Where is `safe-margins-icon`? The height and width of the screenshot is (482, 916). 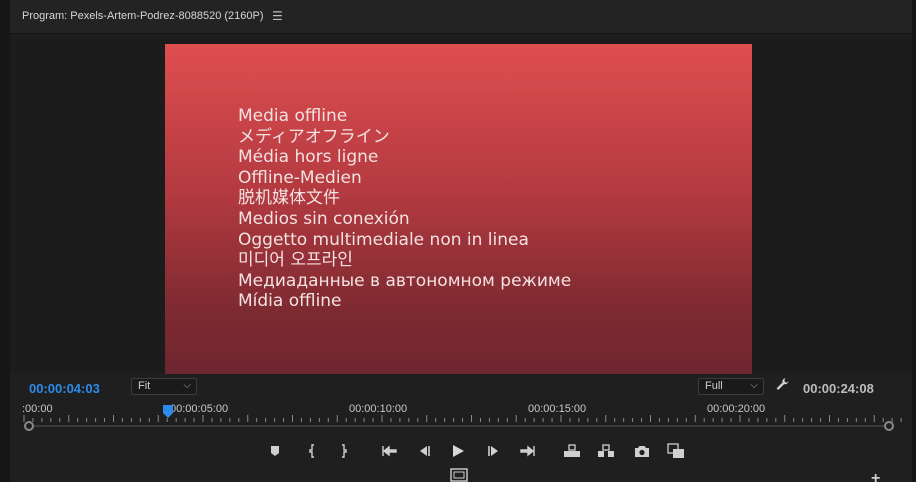 safe-margins-icon is located at coordinates (459, 475).